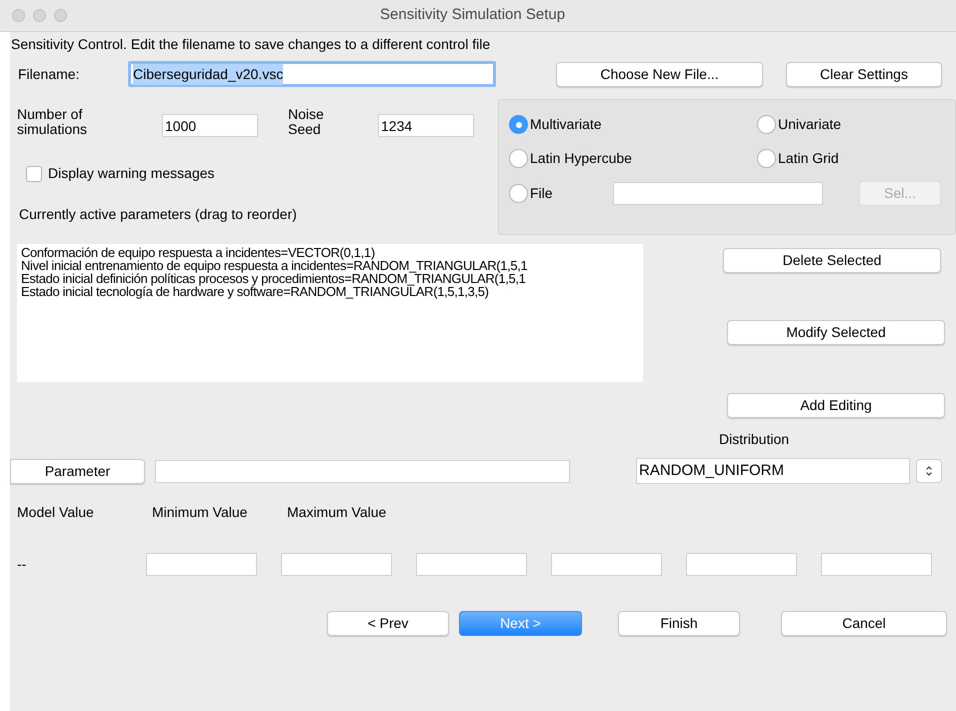 The height and width of the screenshot is (711, 956). Describe the element at coordinates (77, 471) in the screenshot. I see `parameter-button: Parameter` at that location.